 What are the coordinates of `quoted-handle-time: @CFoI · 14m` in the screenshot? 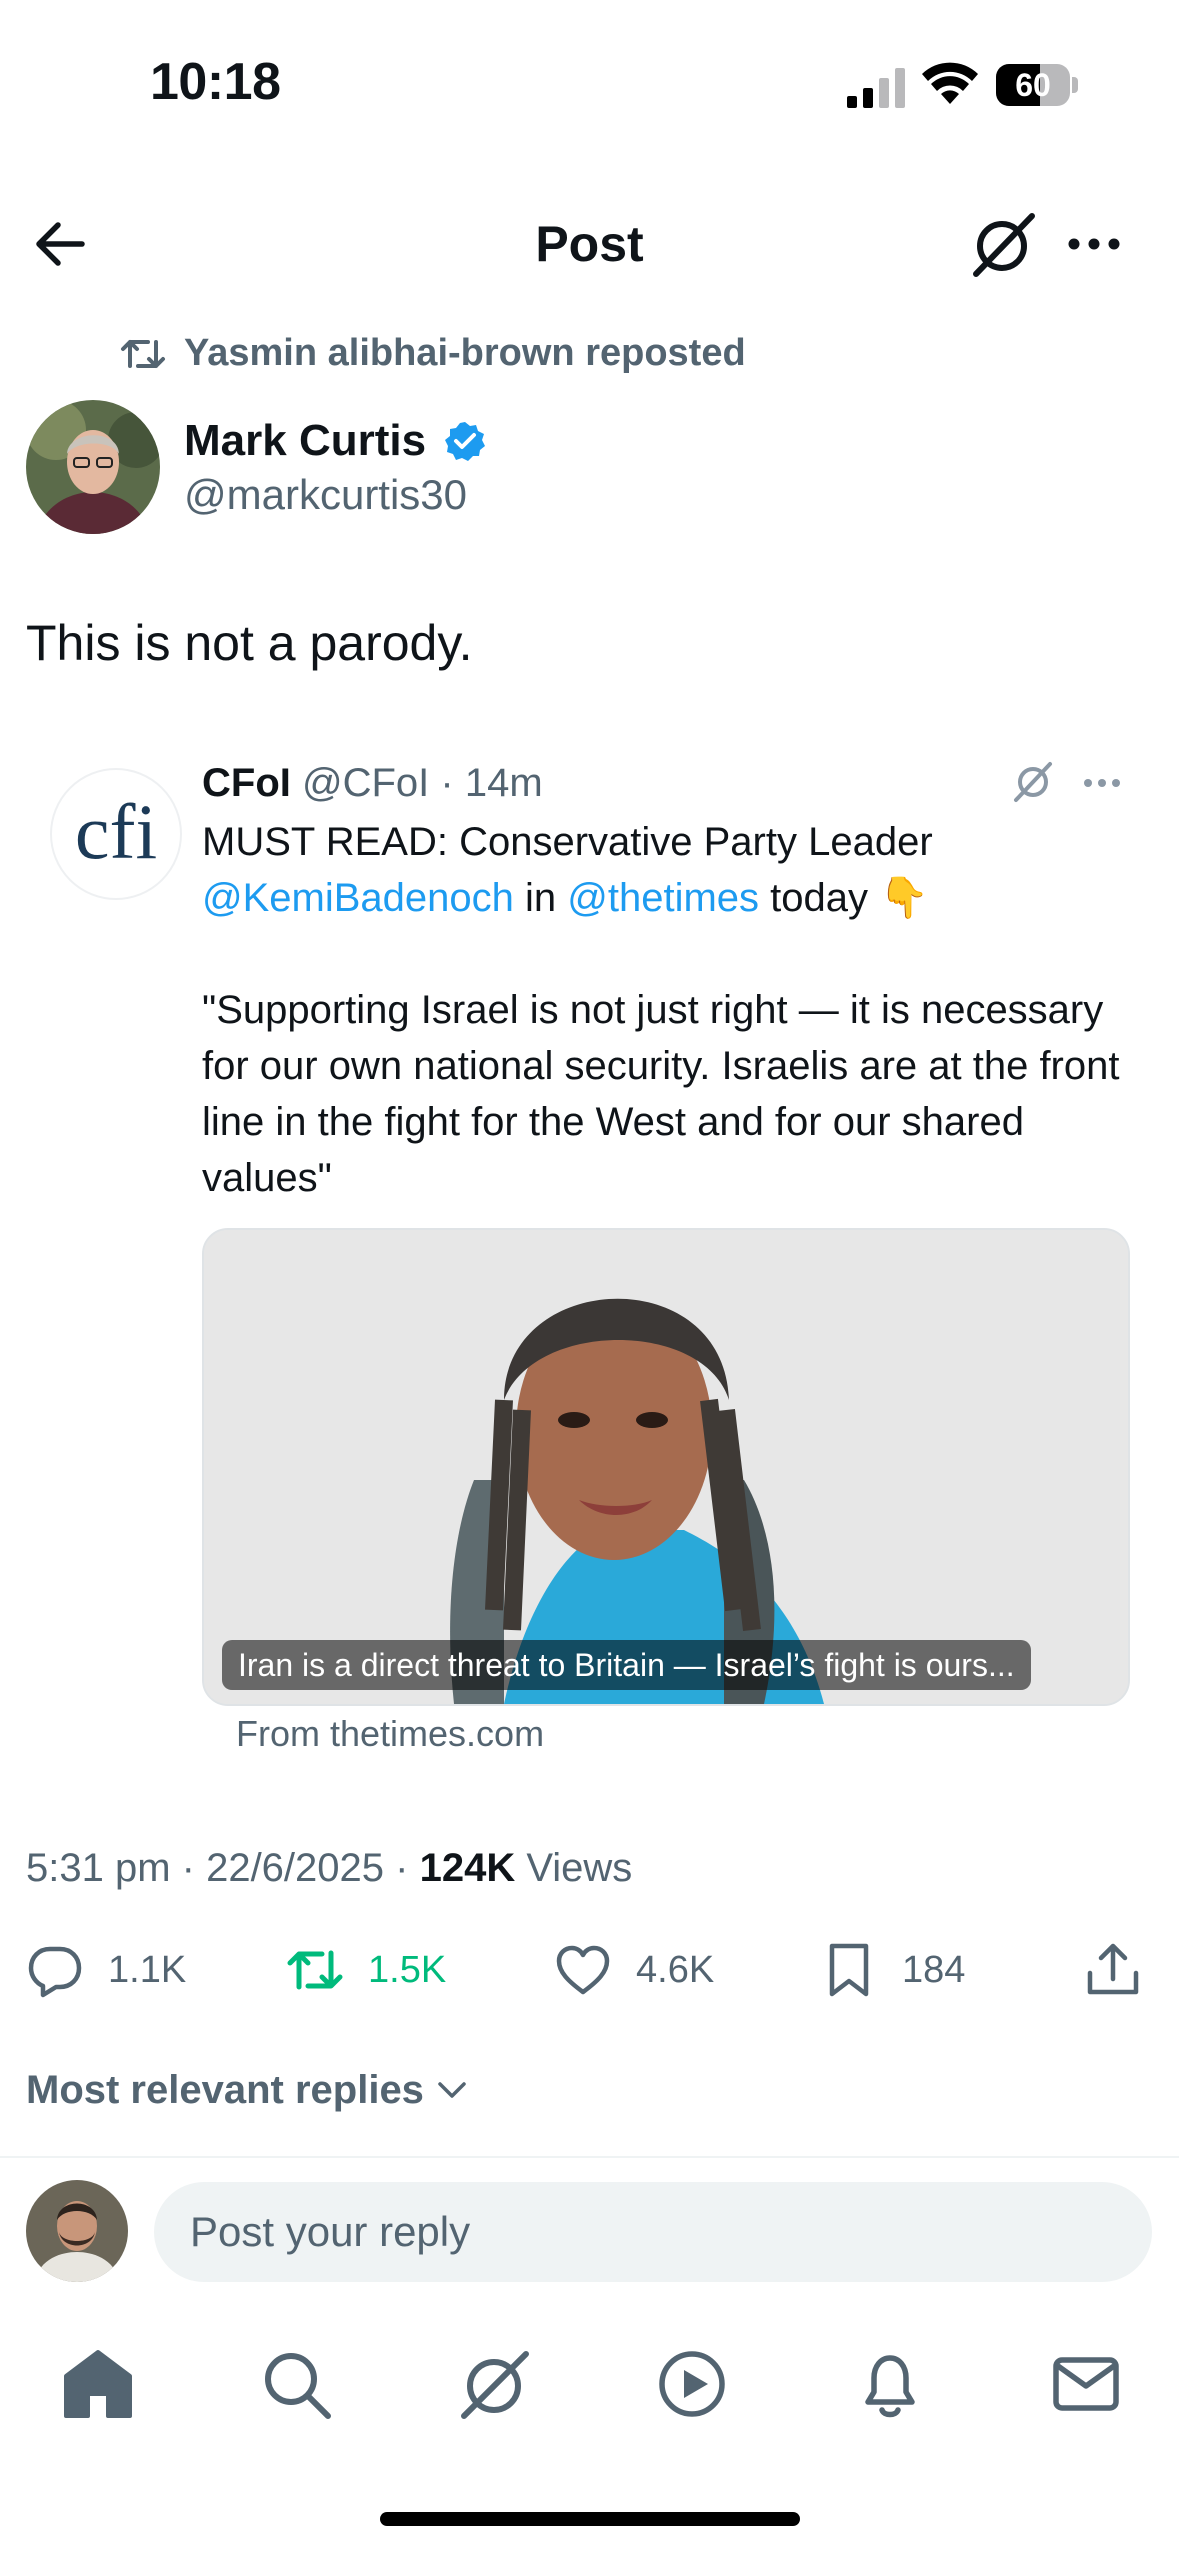 It's located at (416, 783).